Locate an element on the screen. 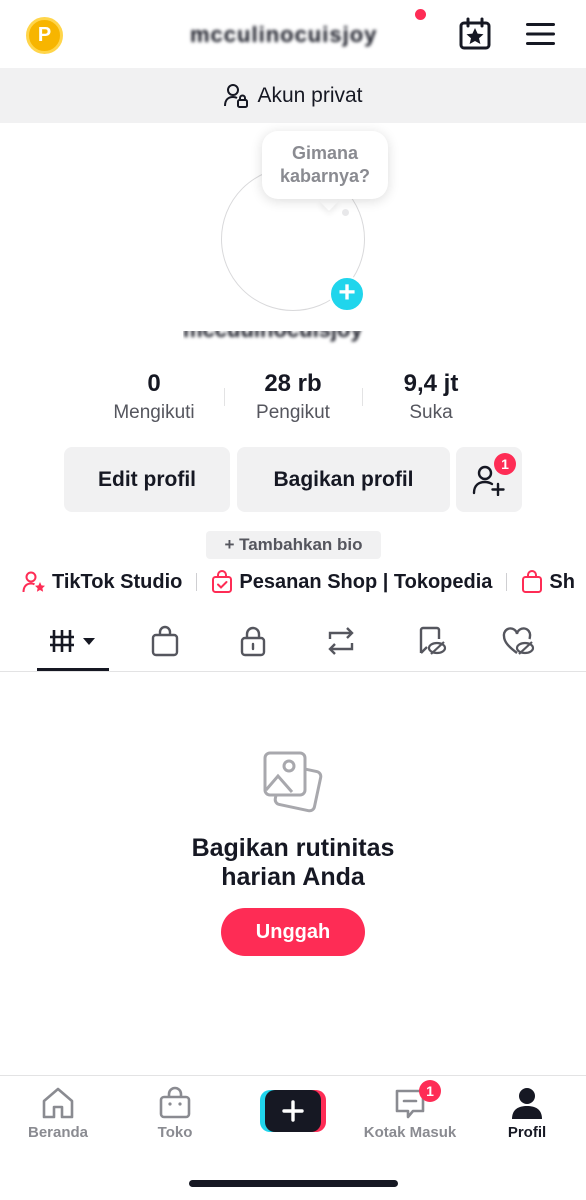 This screenshot has width=586, height=1200. nav-shop-label: Toko is located at coordinates (175, 1132).